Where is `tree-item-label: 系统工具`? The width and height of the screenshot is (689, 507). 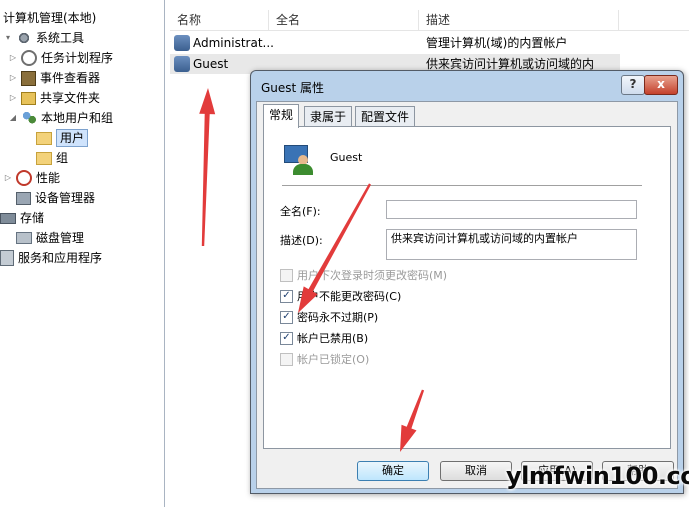 tree-item-label: 系统工具 is located at coordinates (60, 38).